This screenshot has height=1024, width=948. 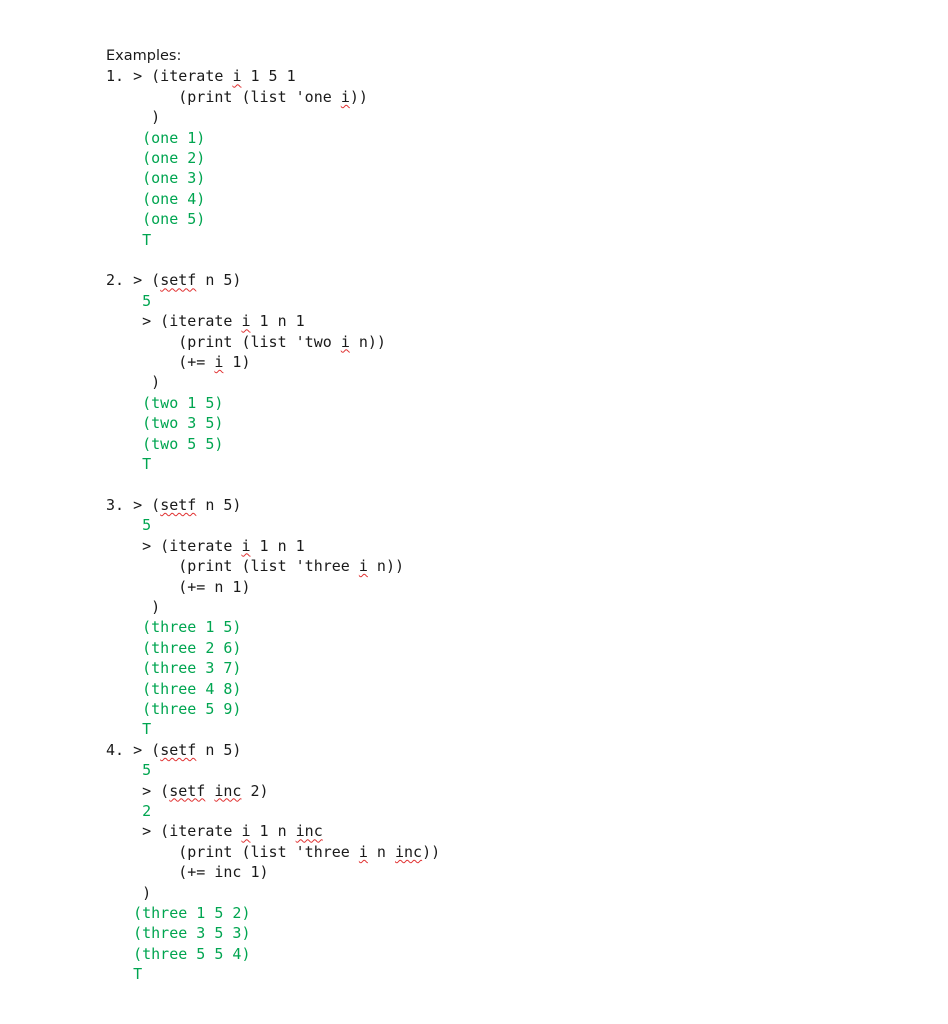 What do you see at coordinates (237, 96) in the screenshot?
I see `repl-input-line: (print (list 'one i))` at bounding box center [237, 96].